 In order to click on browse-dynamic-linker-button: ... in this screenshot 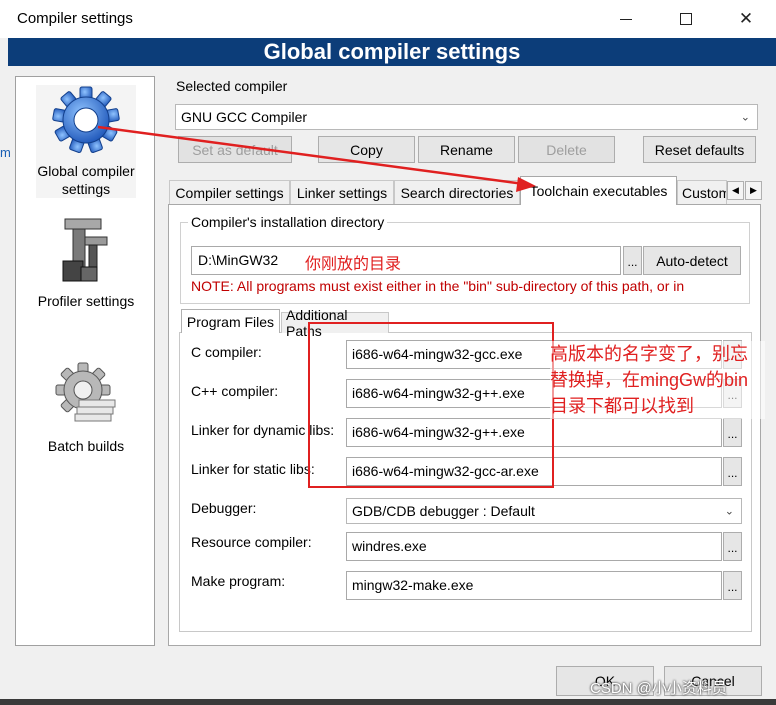, I will do `click(732, 432)`.